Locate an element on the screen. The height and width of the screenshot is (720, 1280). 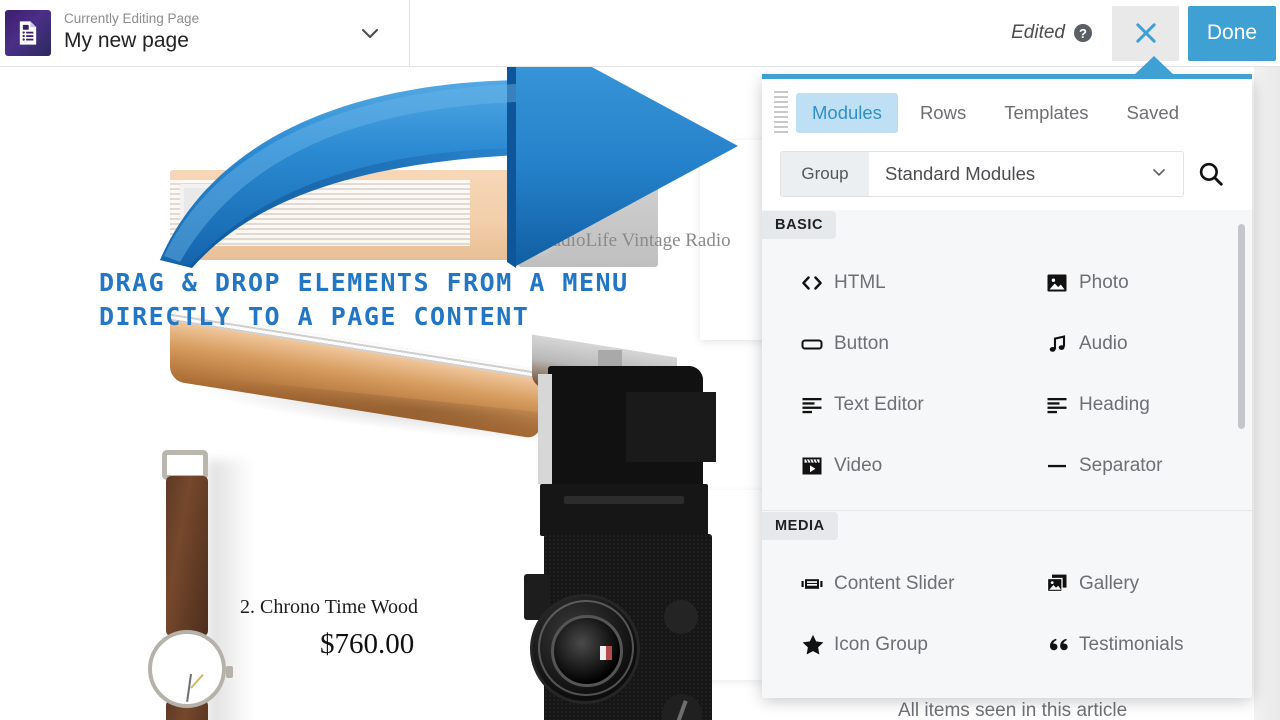
section-title: MEDIA is located at coordinates (800, 526).